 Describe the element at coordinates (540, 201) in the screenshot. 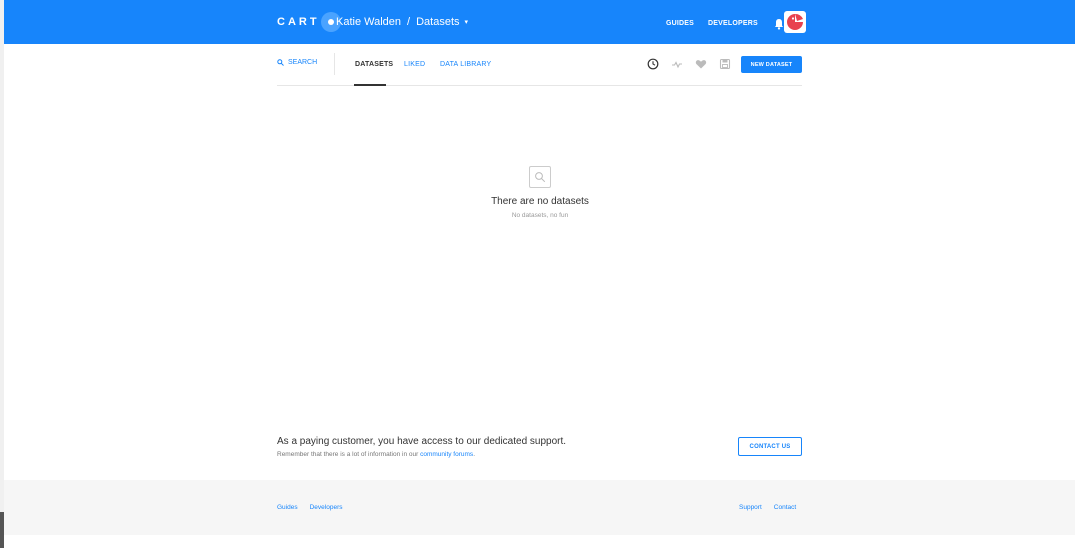

I see `empty-state-title: There are no datasets` at that location.